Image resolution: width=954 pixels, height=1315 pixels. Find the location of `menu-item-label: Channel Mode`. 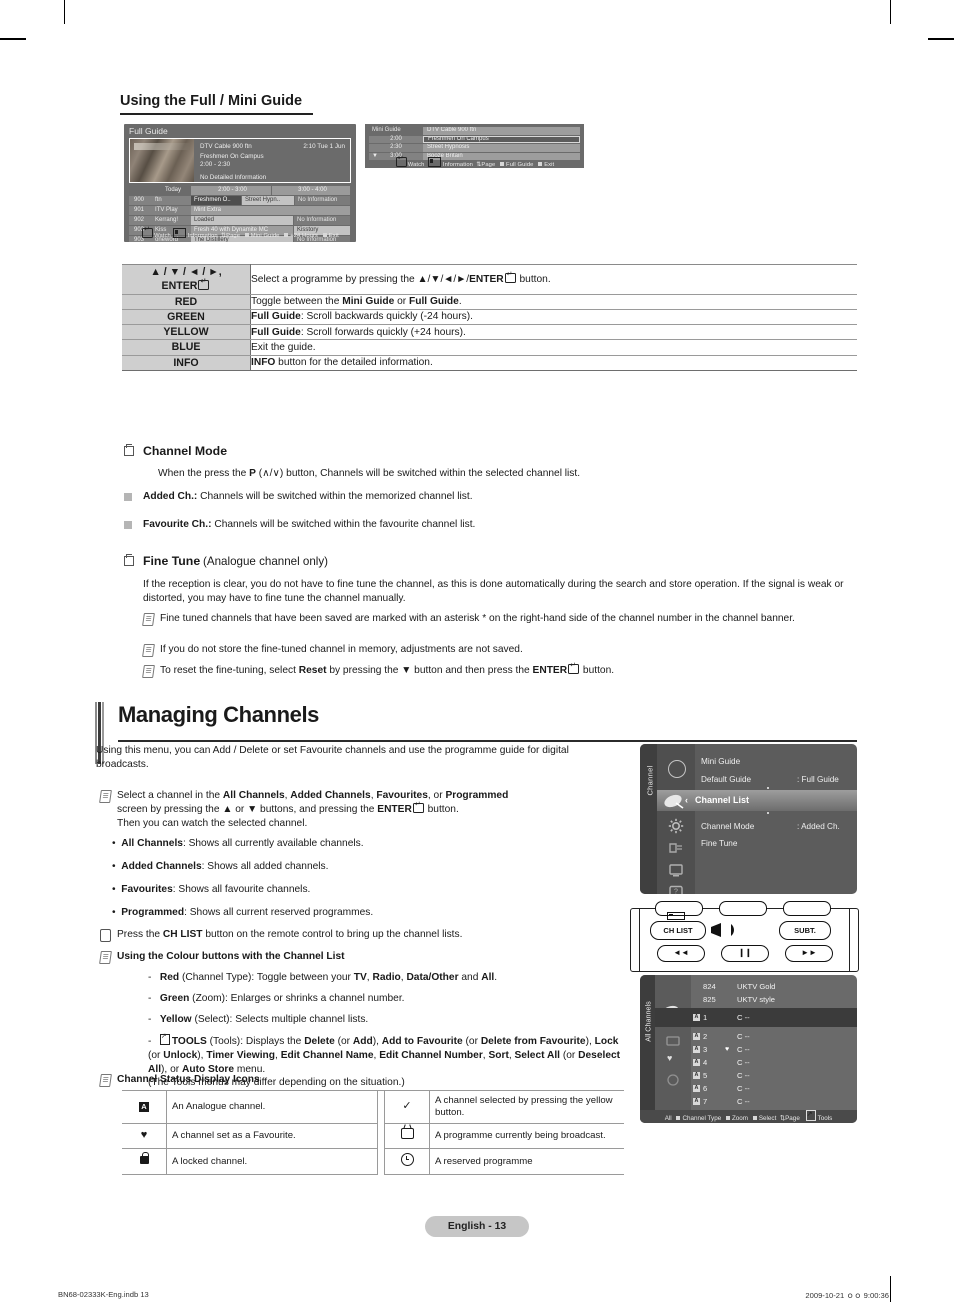

menu-item-label: Channel Mode is located at coordinates (728, 826).